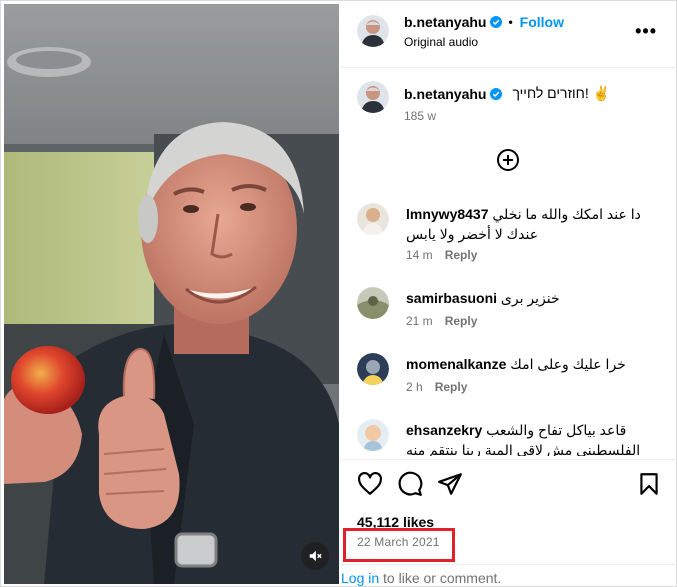 This screenshot has height=587, width=677. Describe the element at coordinates (509, 485) in the screenshot. I see `post-actions` at that location.